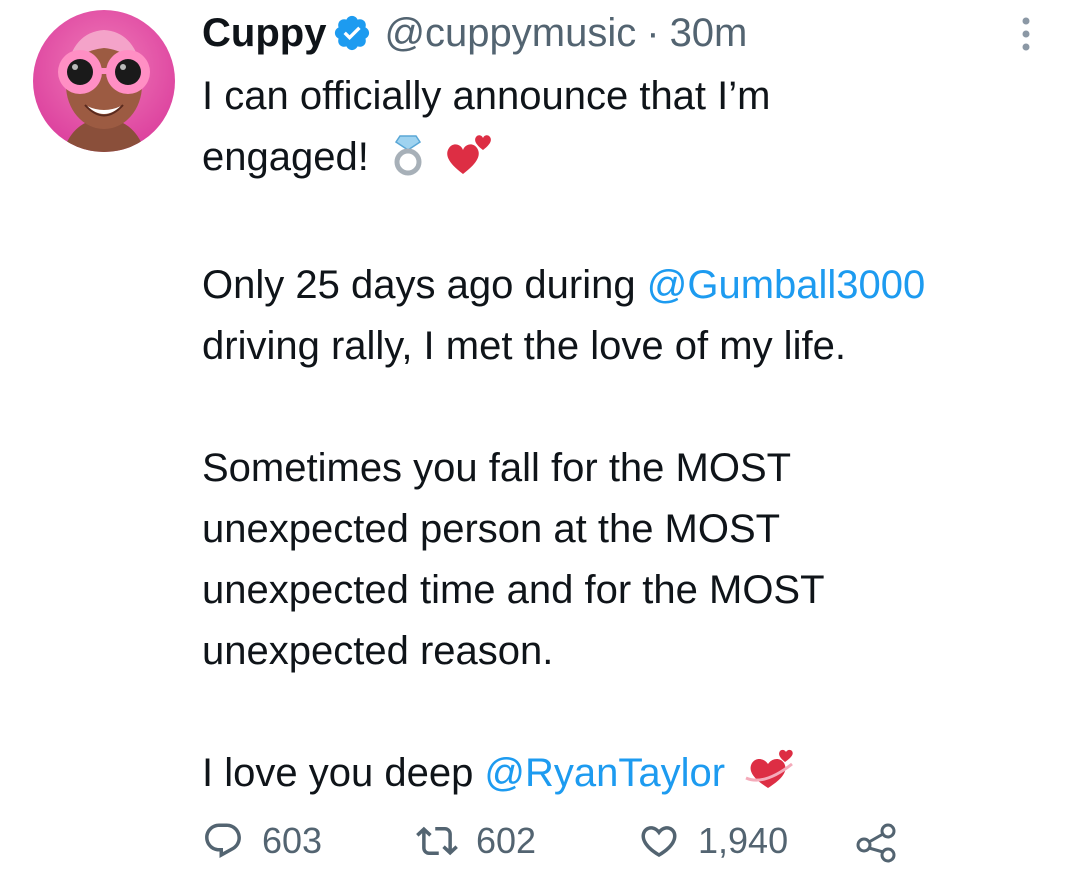 The height and width of the screenshot is (884, 1080). I want to click on text-fragment: engaged!, so click(285, 157).